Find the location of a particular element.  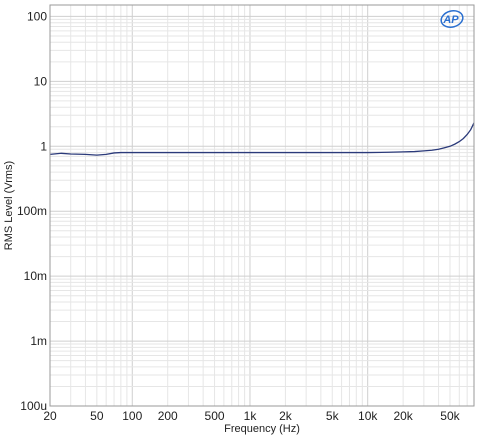

y-tick-label: 100u is located at coordinates (33, 406).